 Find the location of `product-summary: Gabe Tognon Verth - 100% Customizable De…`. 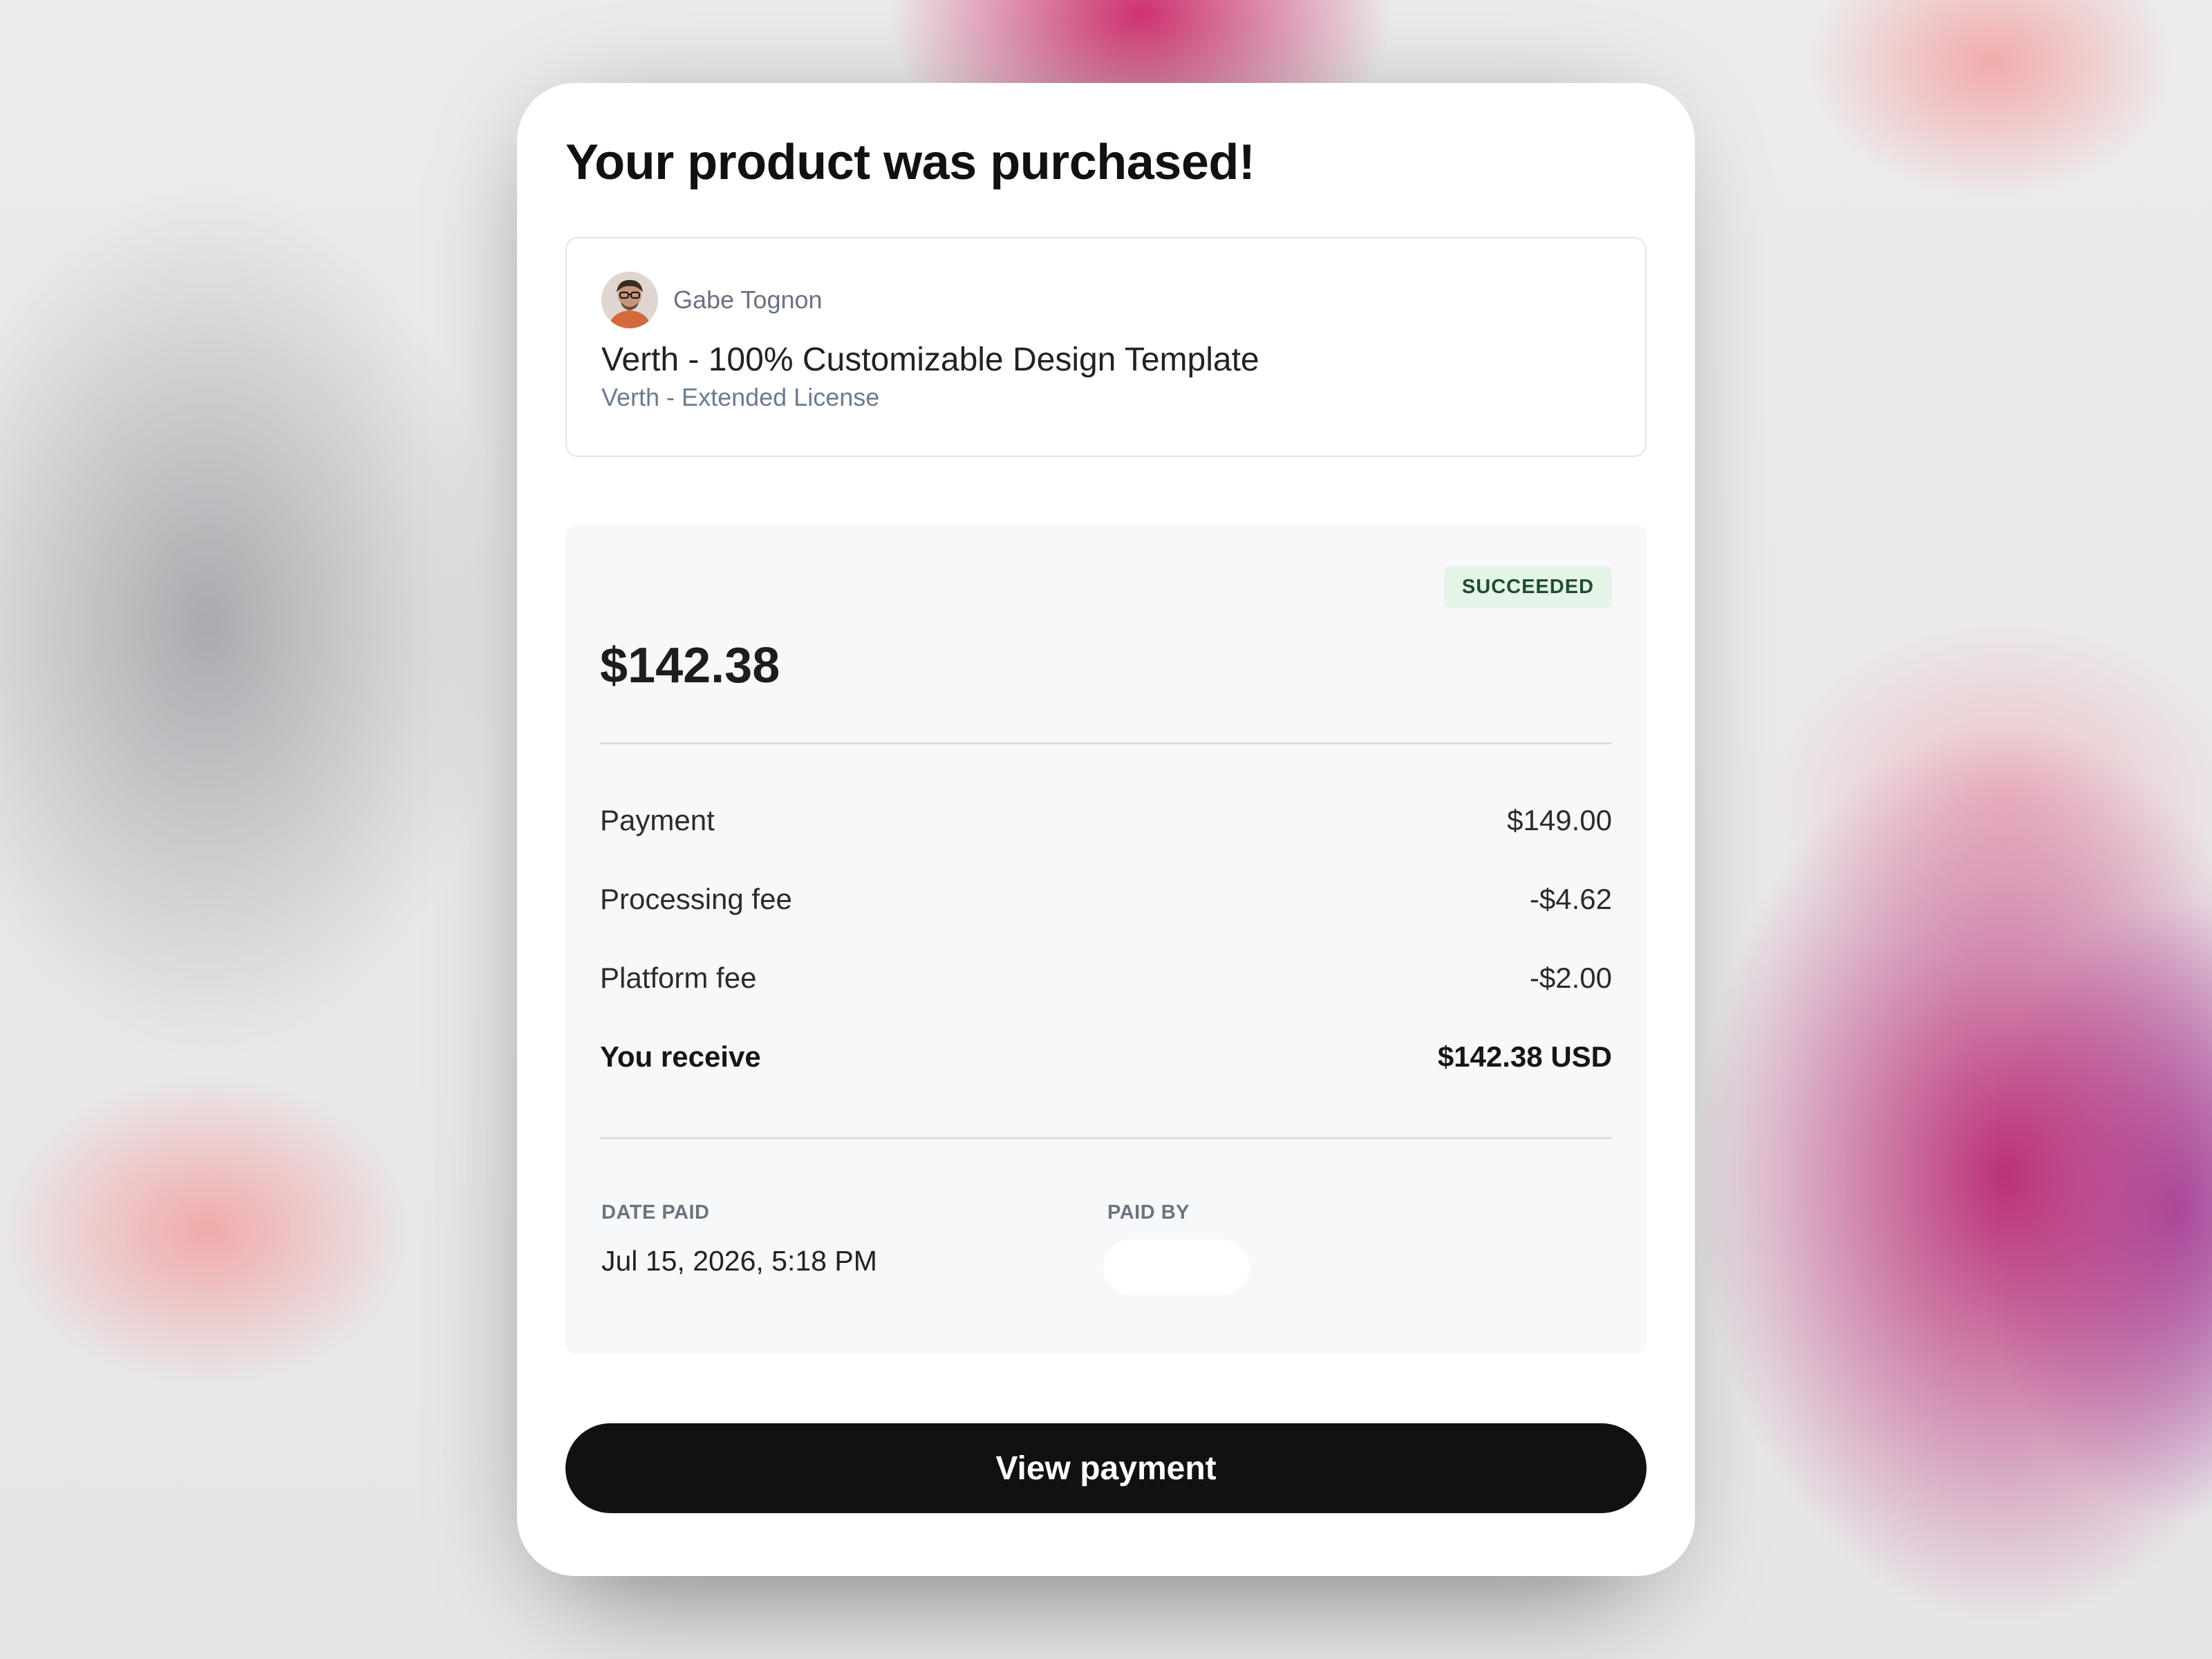

product-summary: Gabe Tognon Verth - 100% Customizable De… is located at coordinates (1106, 347).